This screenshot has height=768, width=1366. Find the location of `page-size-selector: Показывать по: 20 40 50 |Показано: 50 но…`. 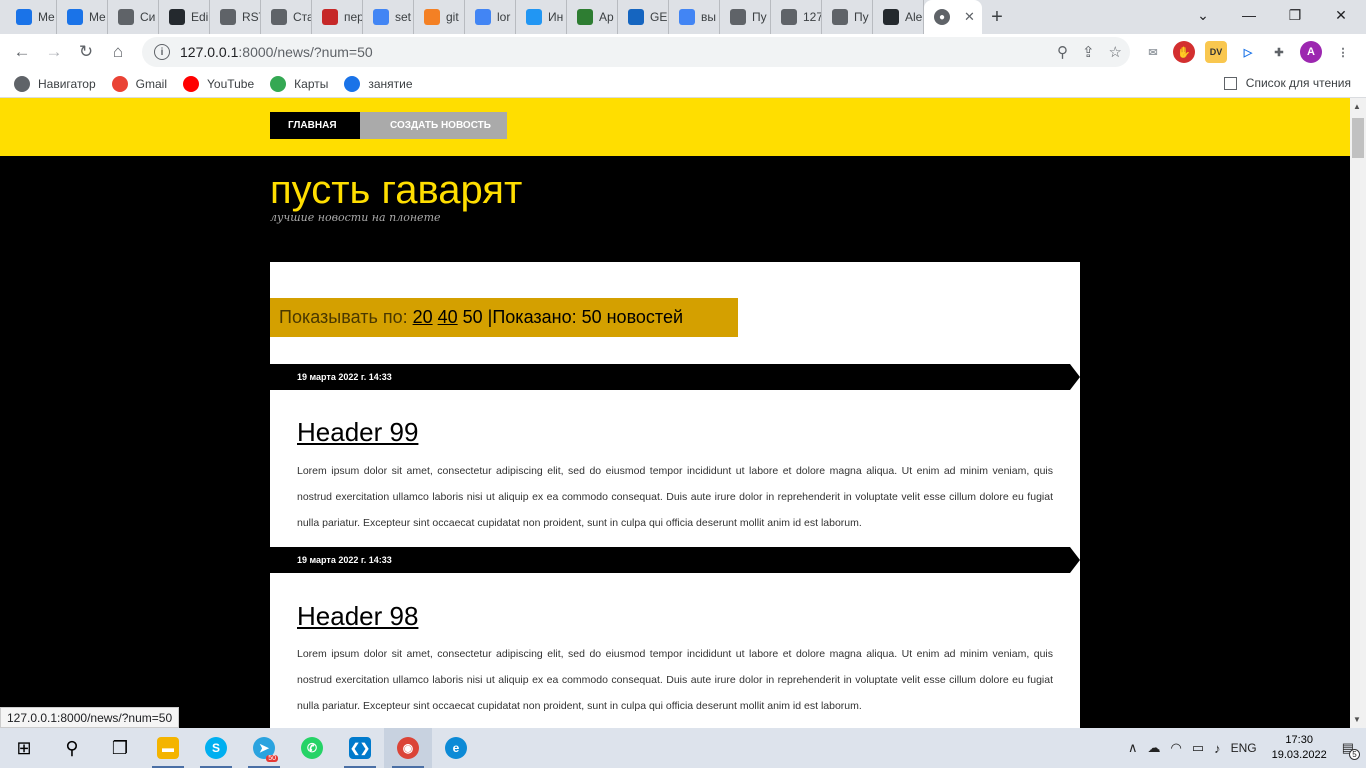

page-size-selector: Показывать по: 20 40 50 |Показано: 50 но… is located at coordinates (504, 317).